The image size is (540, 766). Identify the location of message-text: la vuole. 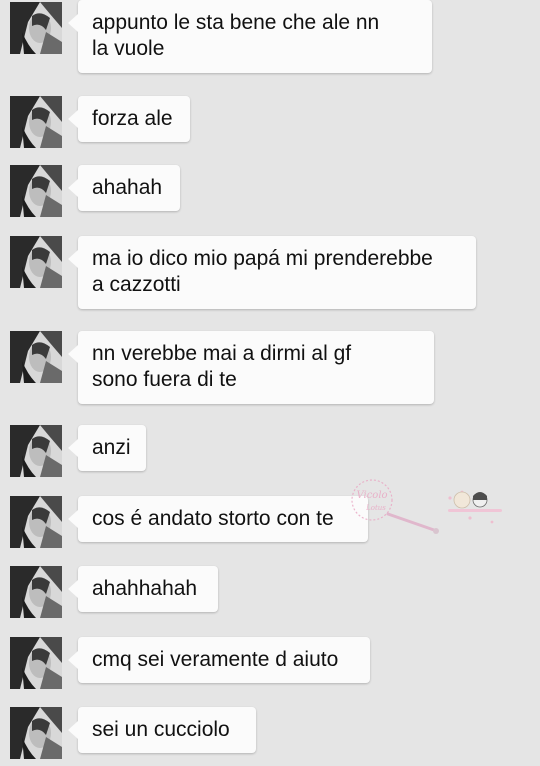
(128, 48).